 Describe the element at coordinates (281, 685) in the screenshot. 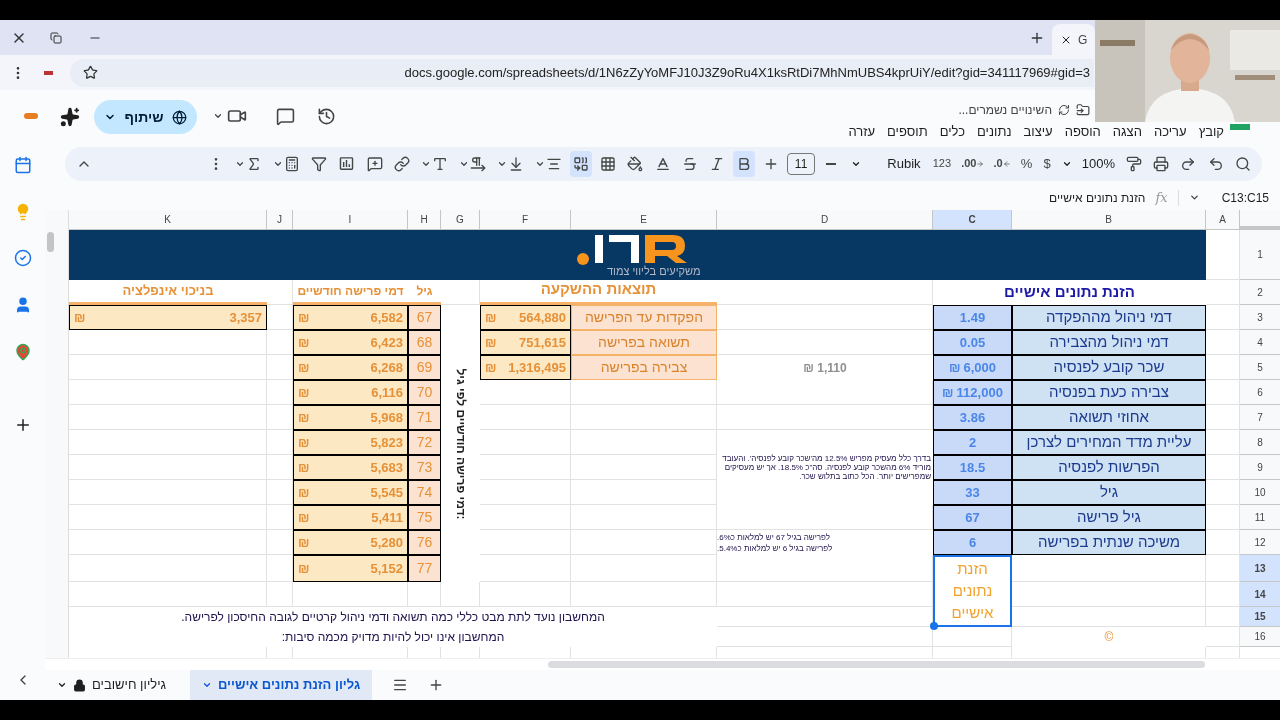

I see `sheet-tab: גליון הזנת נתונים אישיים` at that location.